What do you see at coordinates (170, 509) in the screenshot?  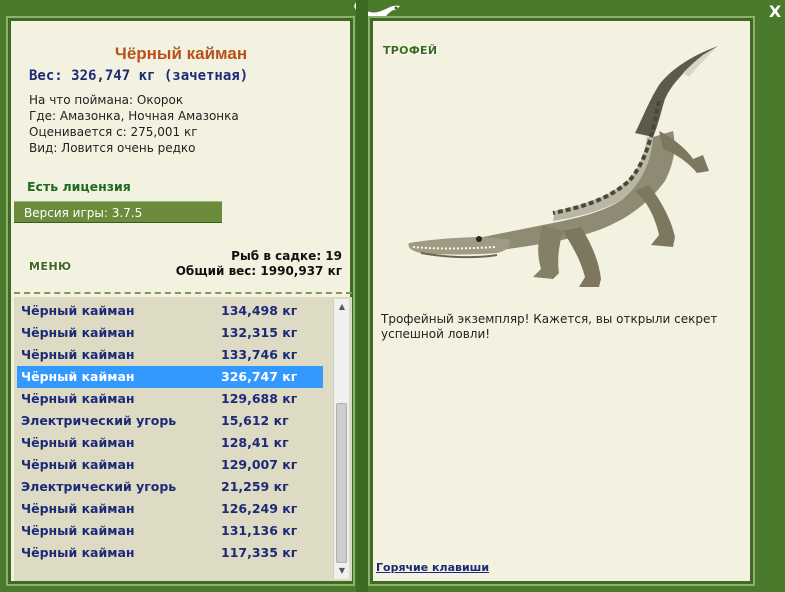 I see `list-item: Чёрный кайман 126,249 кг` at bounding box center [170, 509].